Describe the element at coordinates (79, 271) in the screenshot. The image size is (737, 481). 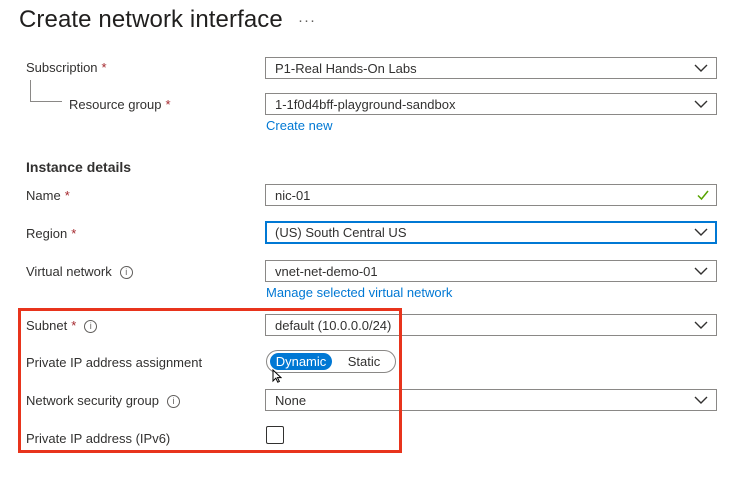
I see `virtual-network-label: Virtual network i` at that location.